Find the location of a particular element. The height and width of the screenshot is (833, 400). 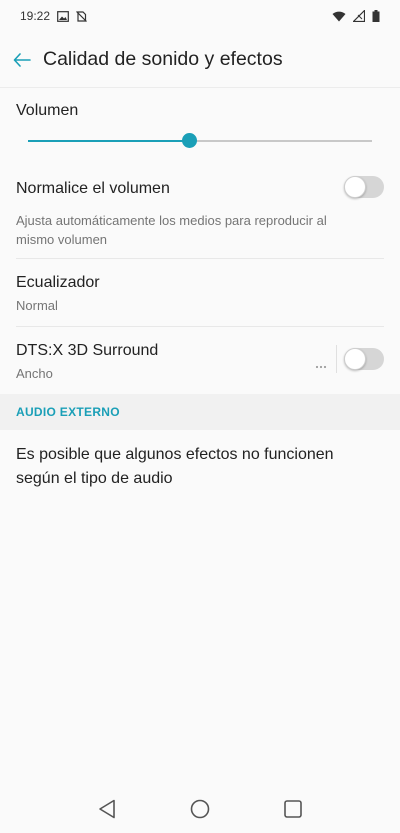

arrow-left-icon is located at coordinates (22, 59).